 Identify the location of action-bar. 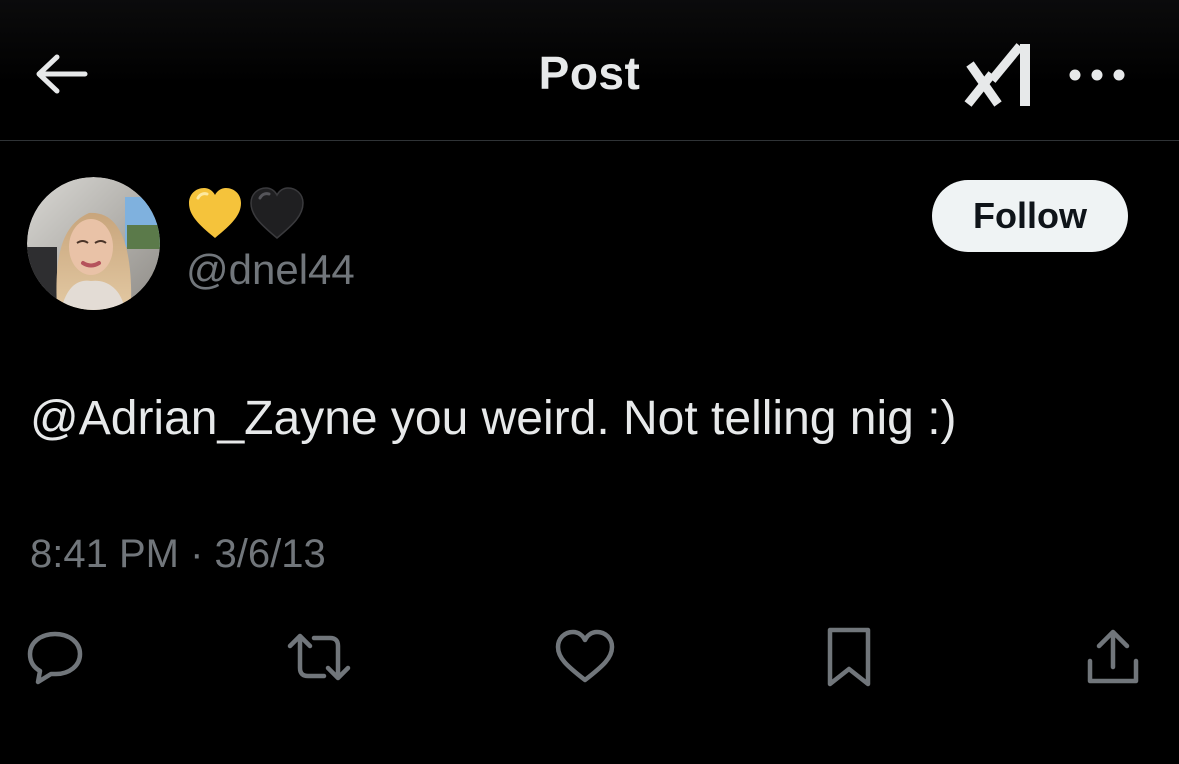
(589, 660).